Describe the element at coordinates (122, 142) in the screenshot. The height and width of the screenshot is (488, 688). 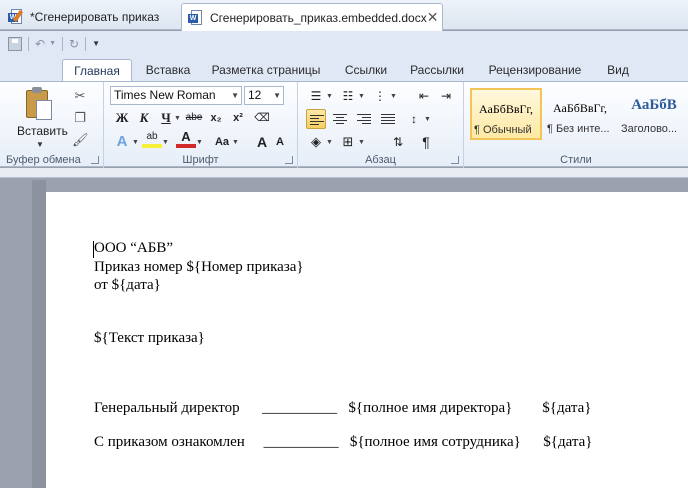
I see `text-effects-icon: A` at that location.